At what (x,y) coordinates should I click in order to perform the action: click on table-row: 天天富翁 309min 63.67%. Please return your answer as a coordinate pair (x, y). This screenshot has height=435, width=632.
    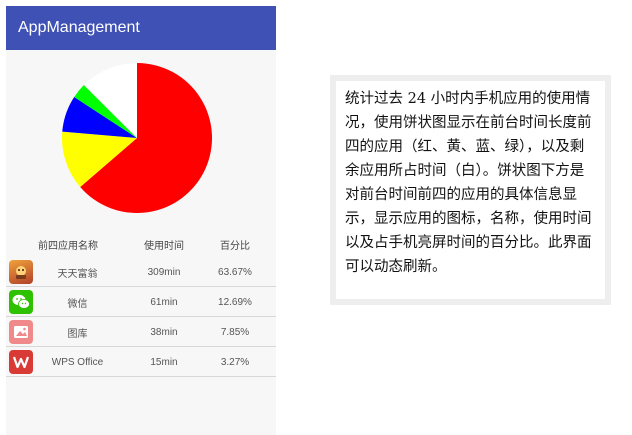
    Looking at the image, I should click on (141, 272).